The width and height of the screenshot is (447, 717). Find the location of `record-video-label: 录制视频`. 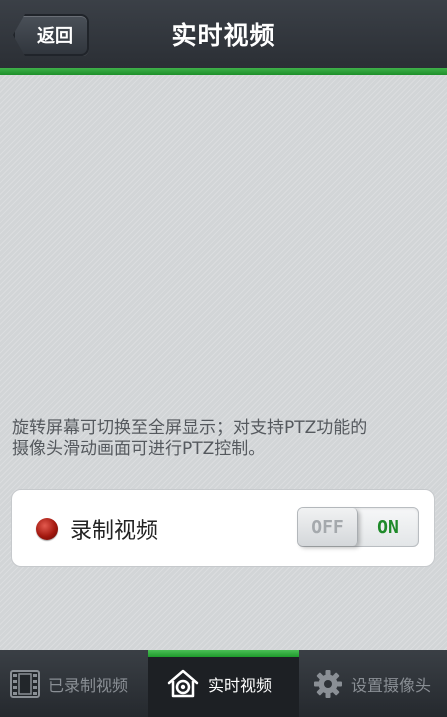

record-video-label: 录制视频 is located at coordinates (114, 531).